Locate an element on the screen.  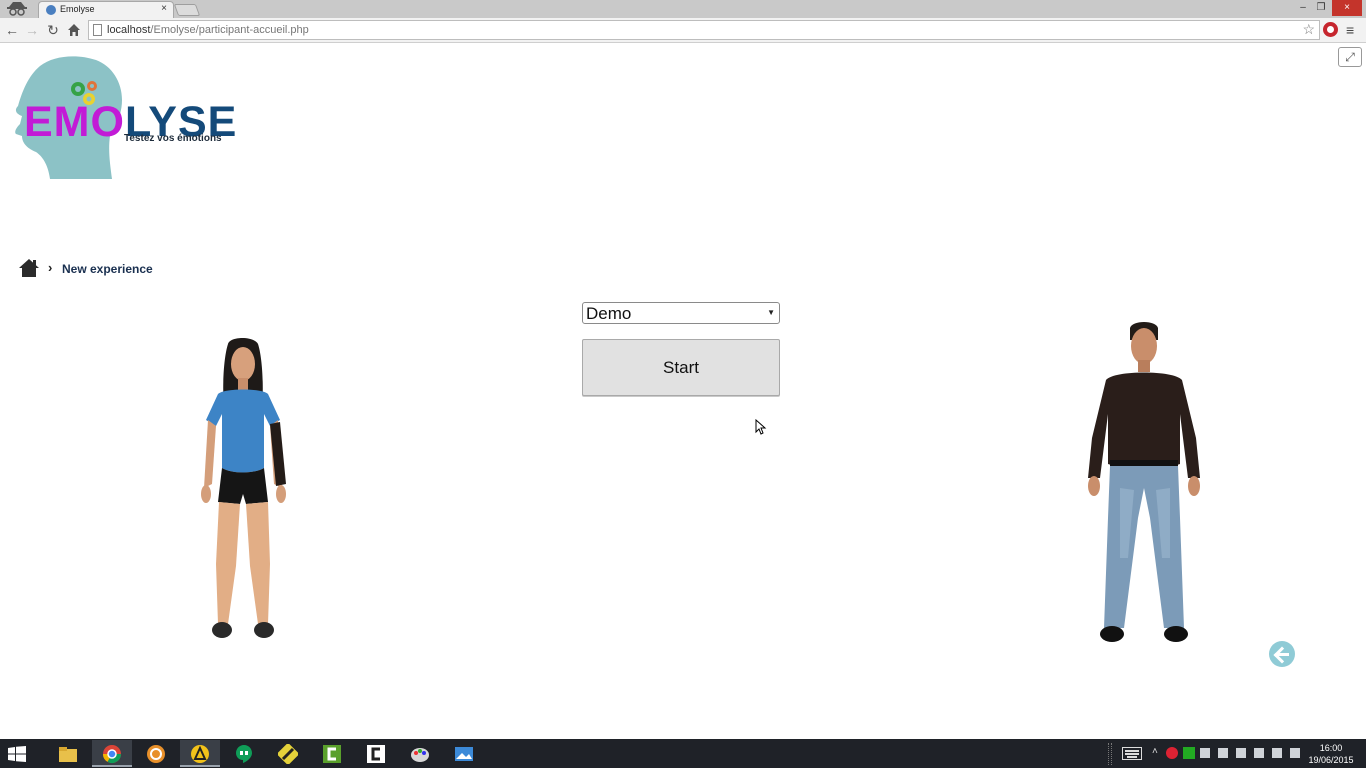
folder-icon is located at coordinates (68, 754).